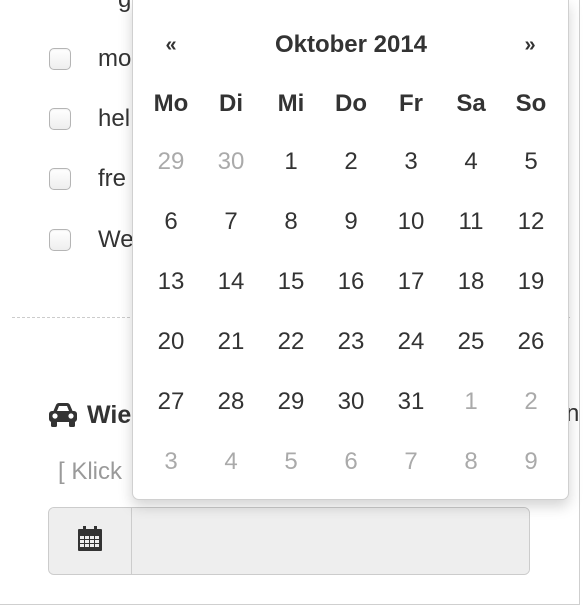  What do you see at coordinates (231, 103) in the screenshot?
I see `weekday-header: Di` at bounding box center [231, 103].